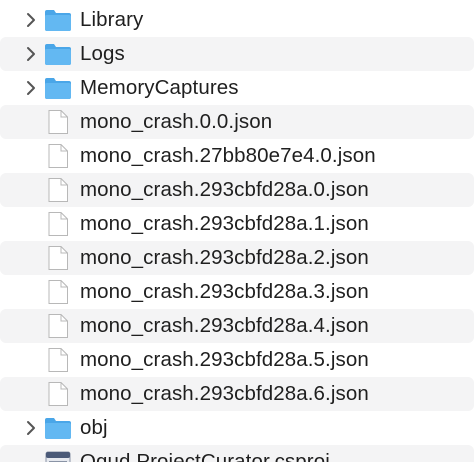 This screenshot has width=474, height=462. I want to click on item-name: mono_crash.293cbfd28a.4.json, so click(224, 325).